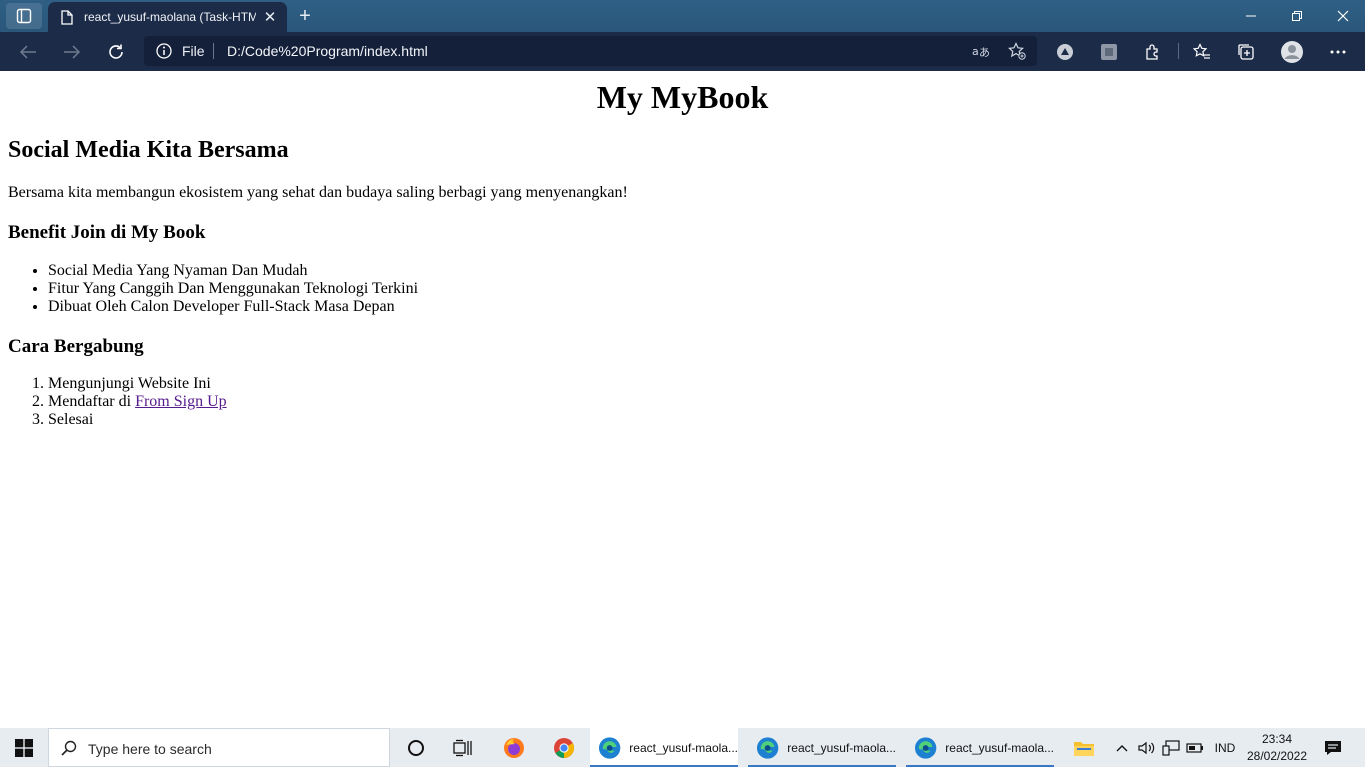  I want to click on windows-logo-icon, so click(24, 747).